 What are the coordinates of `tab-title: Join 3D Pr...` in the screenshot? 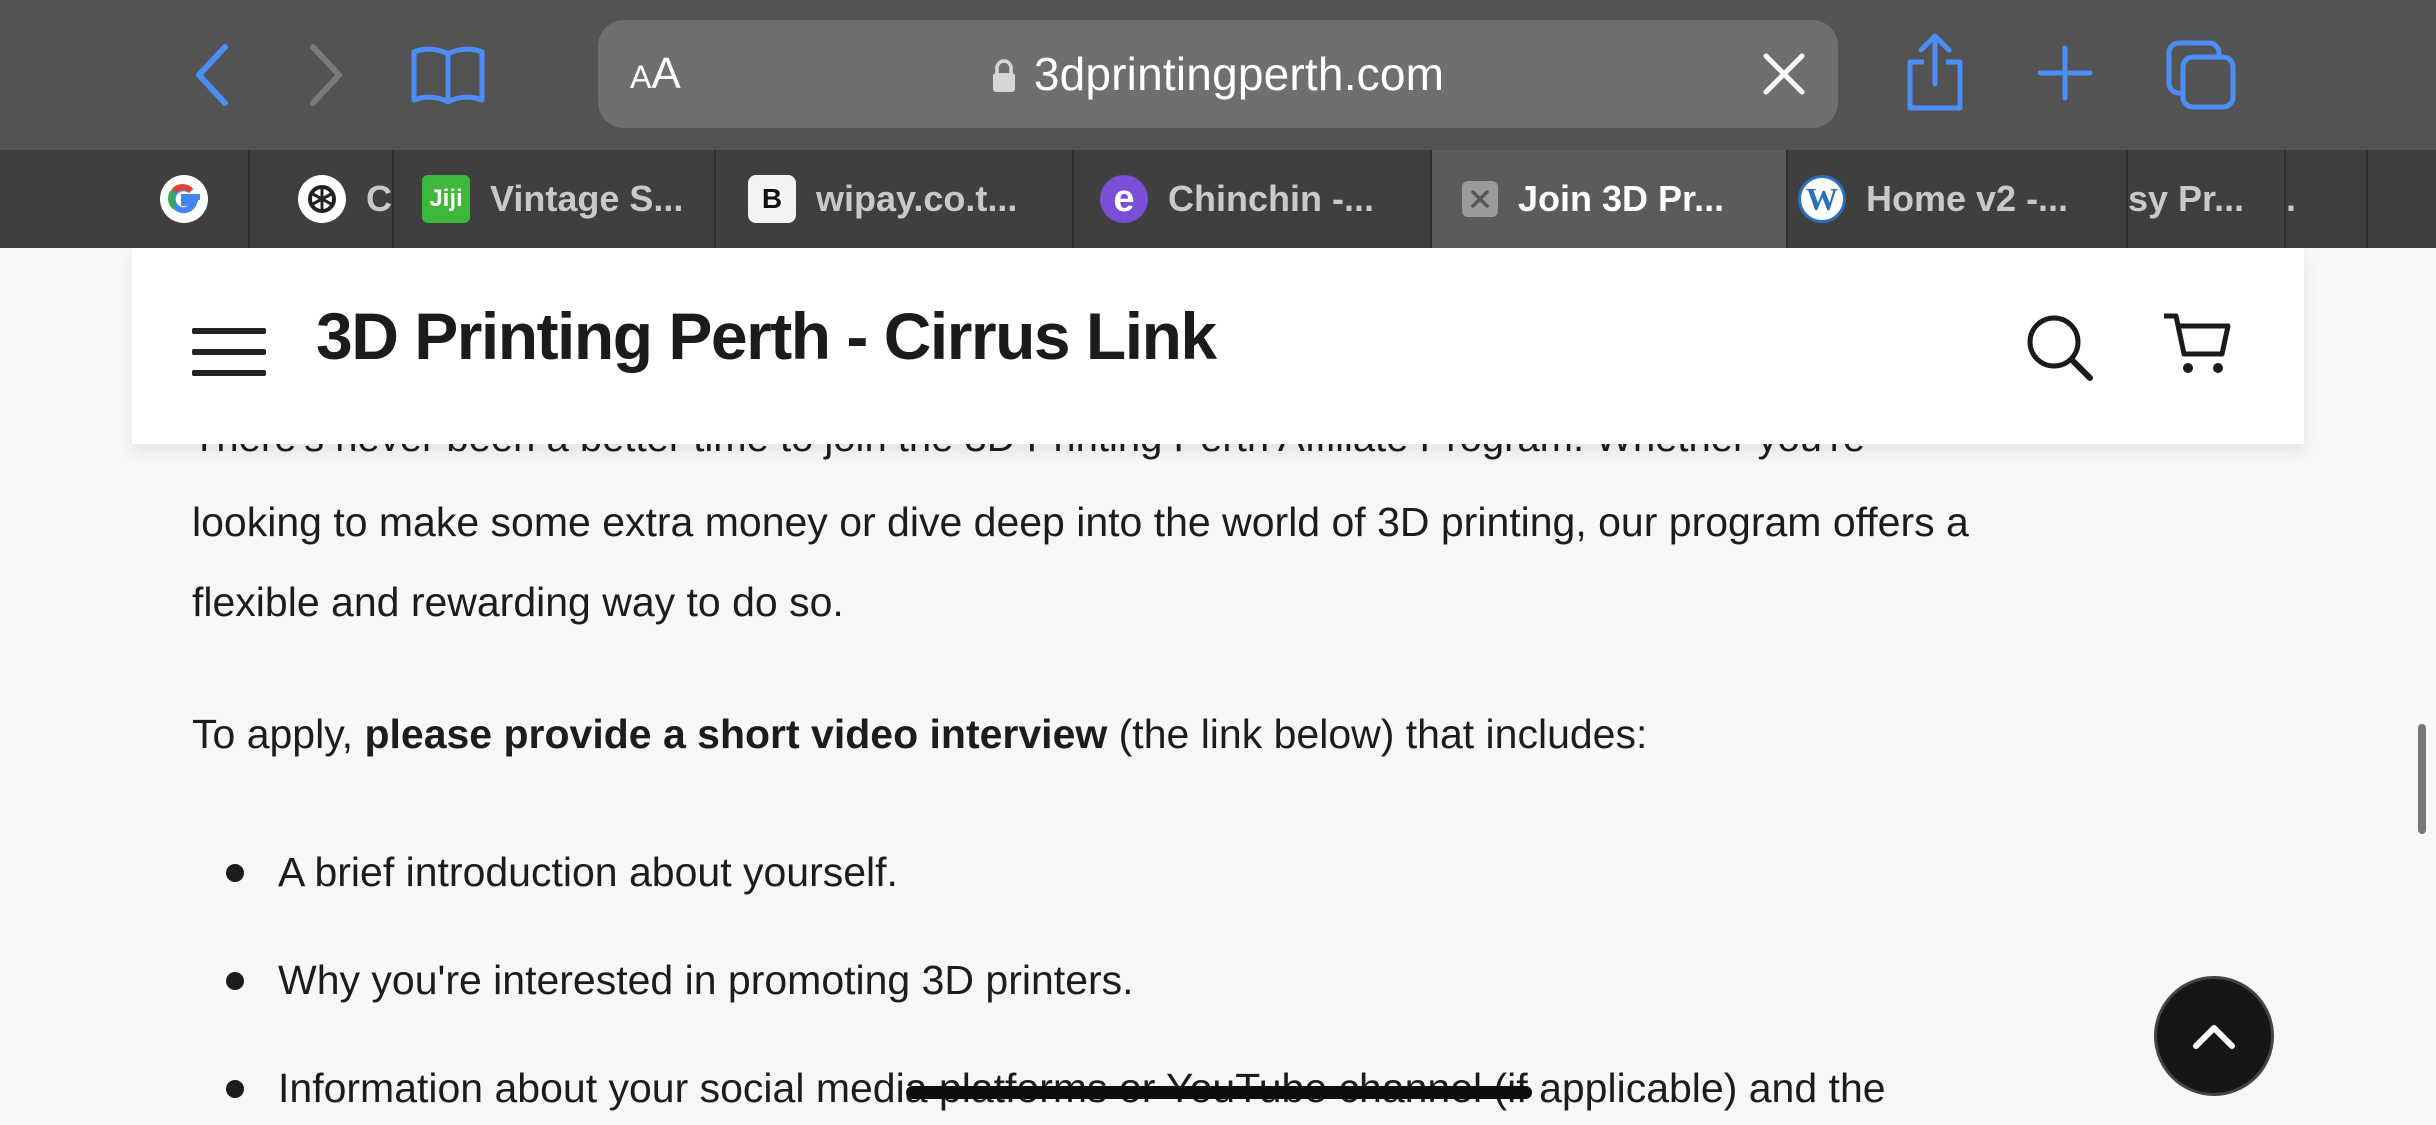 It's located at (1621, 198).